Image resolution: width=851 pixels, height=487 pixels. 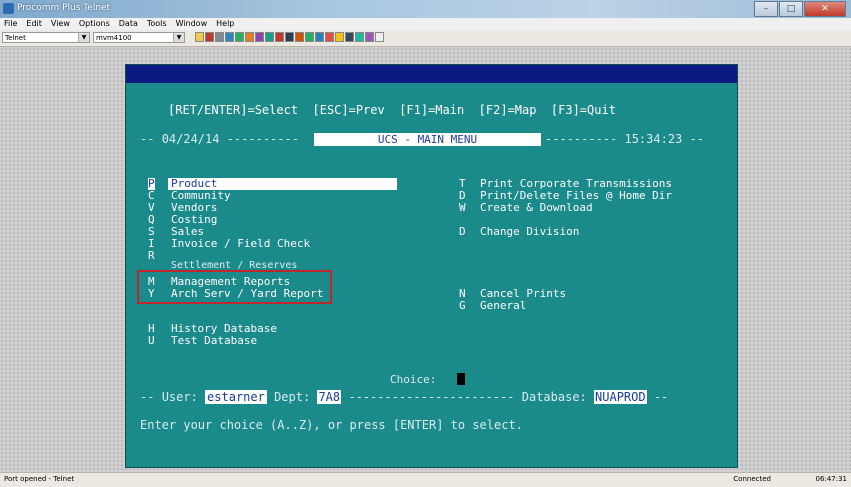 I want to click on script-icon, so click(x=259, y=37).